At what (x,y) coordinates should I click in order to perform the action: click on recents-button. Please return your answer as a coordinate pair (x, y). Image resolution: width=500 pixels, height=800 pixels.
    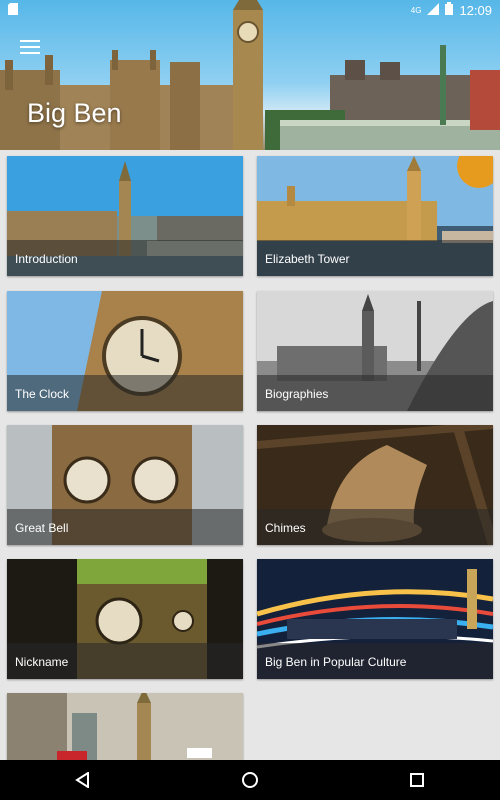
    Looking at the image, I should click on (417, 780).